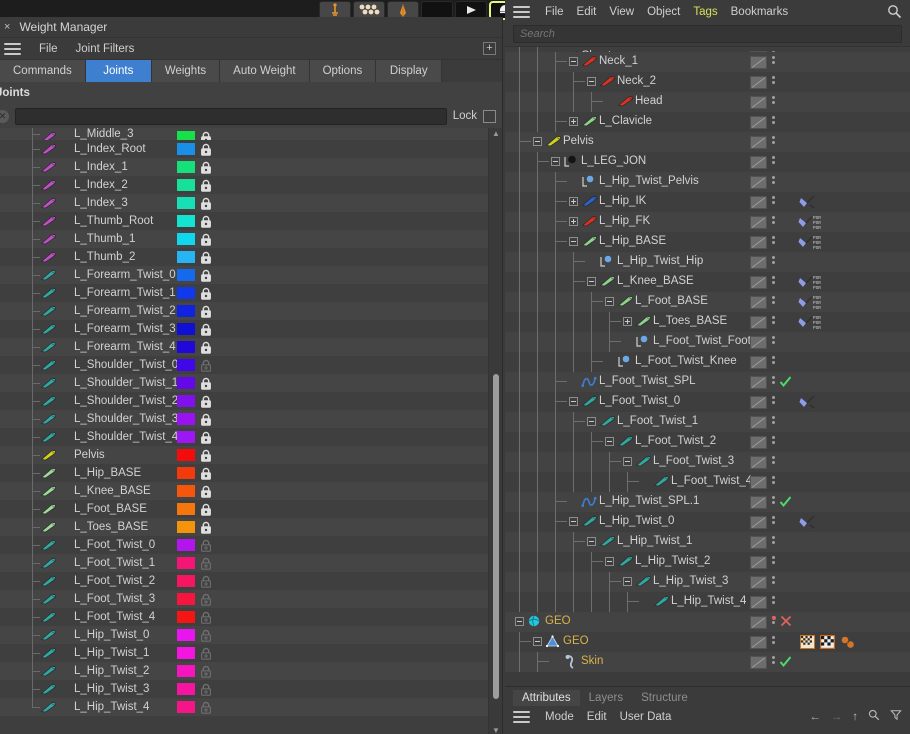 The image size is (910, 734). Describe the element at coordinates (707, 342) in the screenshot. I see `object-tree-row: L_Foot_Twist_Foot` at that location.